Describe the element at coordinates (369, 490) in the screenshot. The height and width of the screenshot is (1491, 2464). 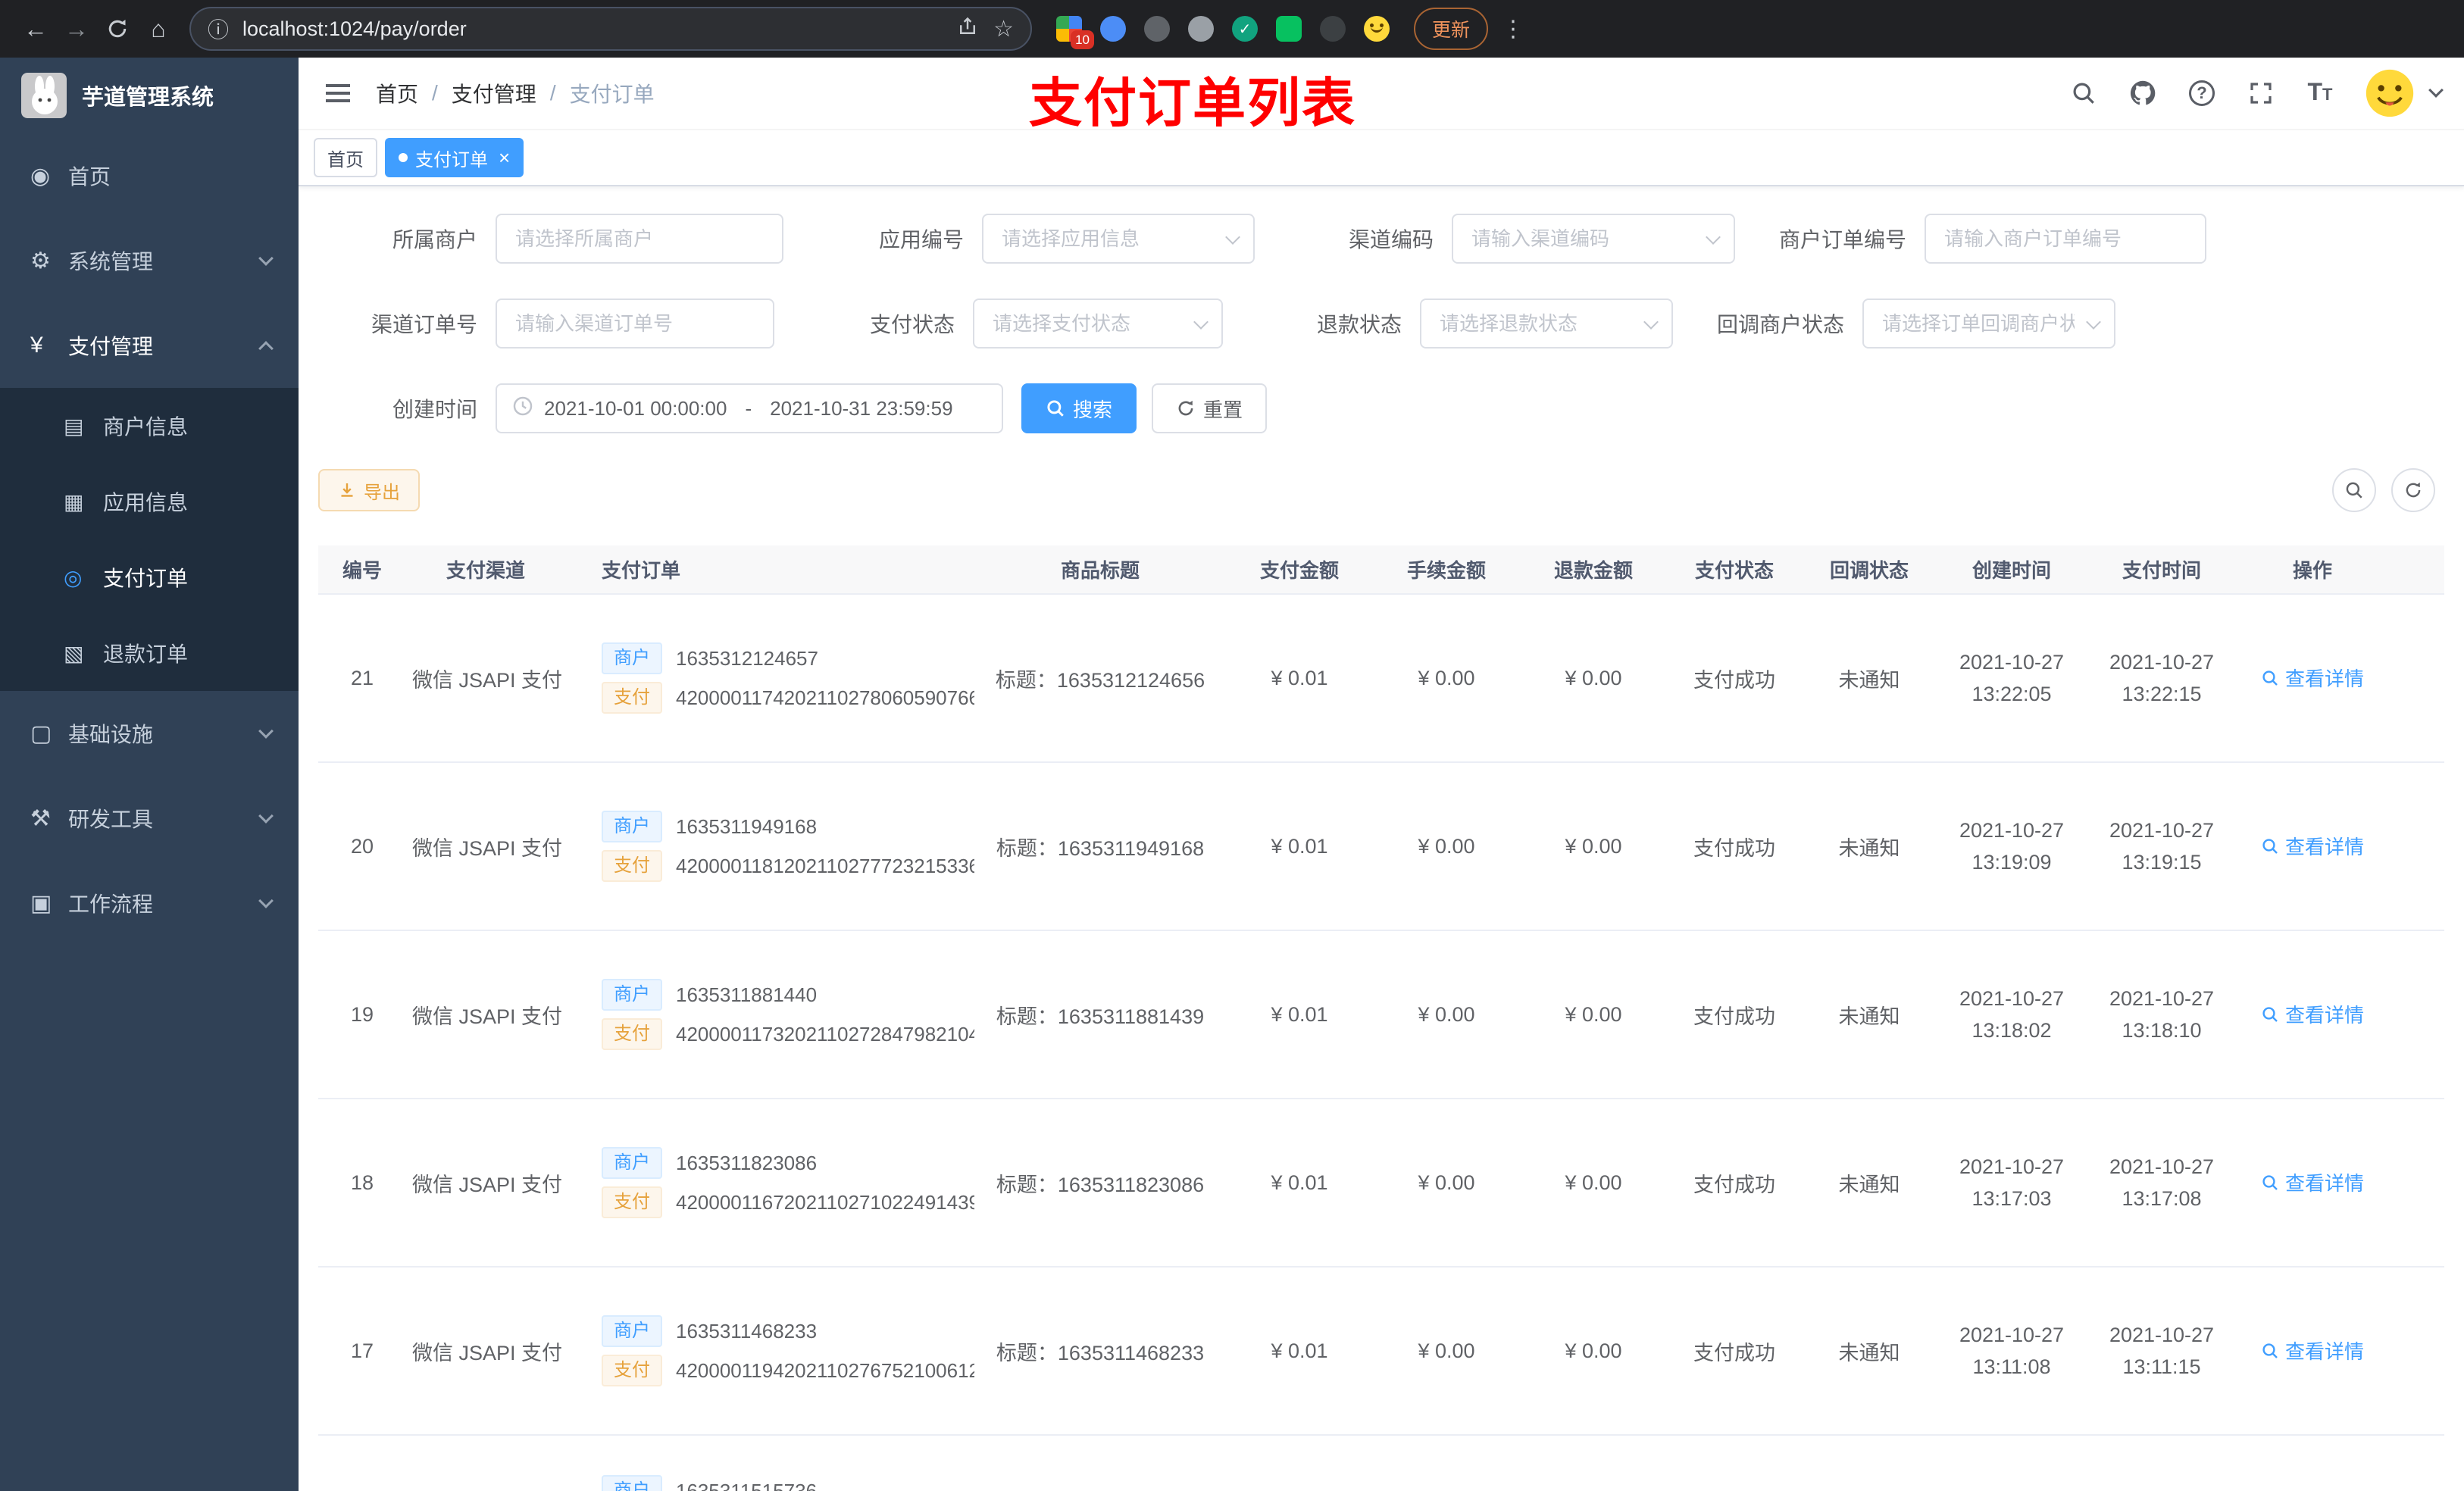
I see `export-button: 导出` at that location.